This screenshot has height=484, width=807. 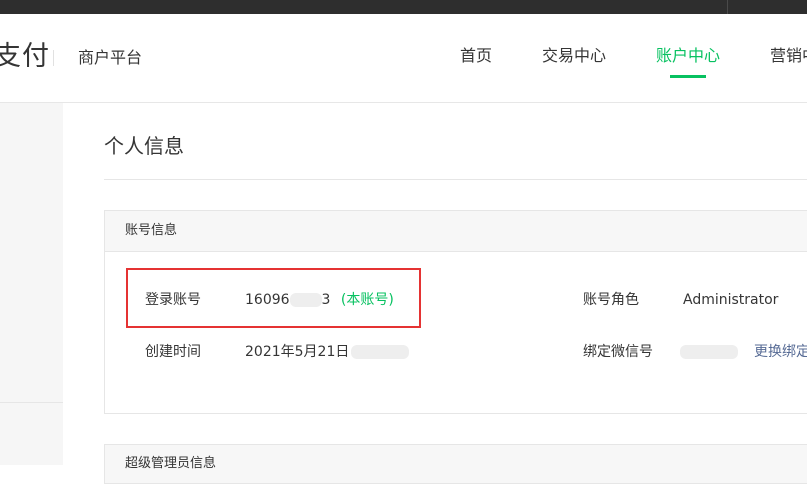 I want to click on account-role-label: 账号角色, so click(x=611, y=300).